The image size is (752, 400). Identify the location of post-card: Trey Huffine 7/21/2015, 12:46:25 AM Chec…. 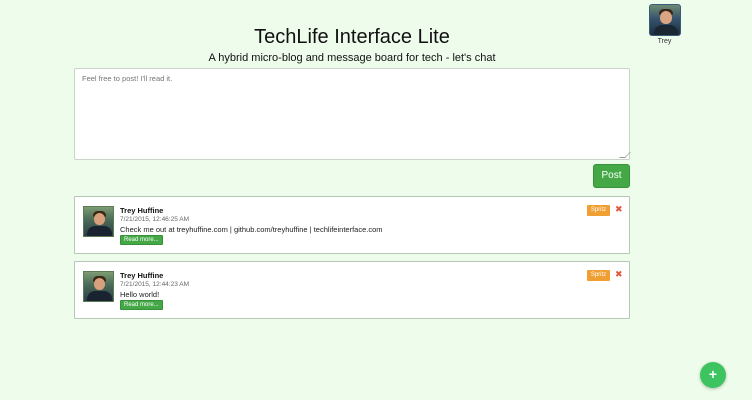
(352, 225).